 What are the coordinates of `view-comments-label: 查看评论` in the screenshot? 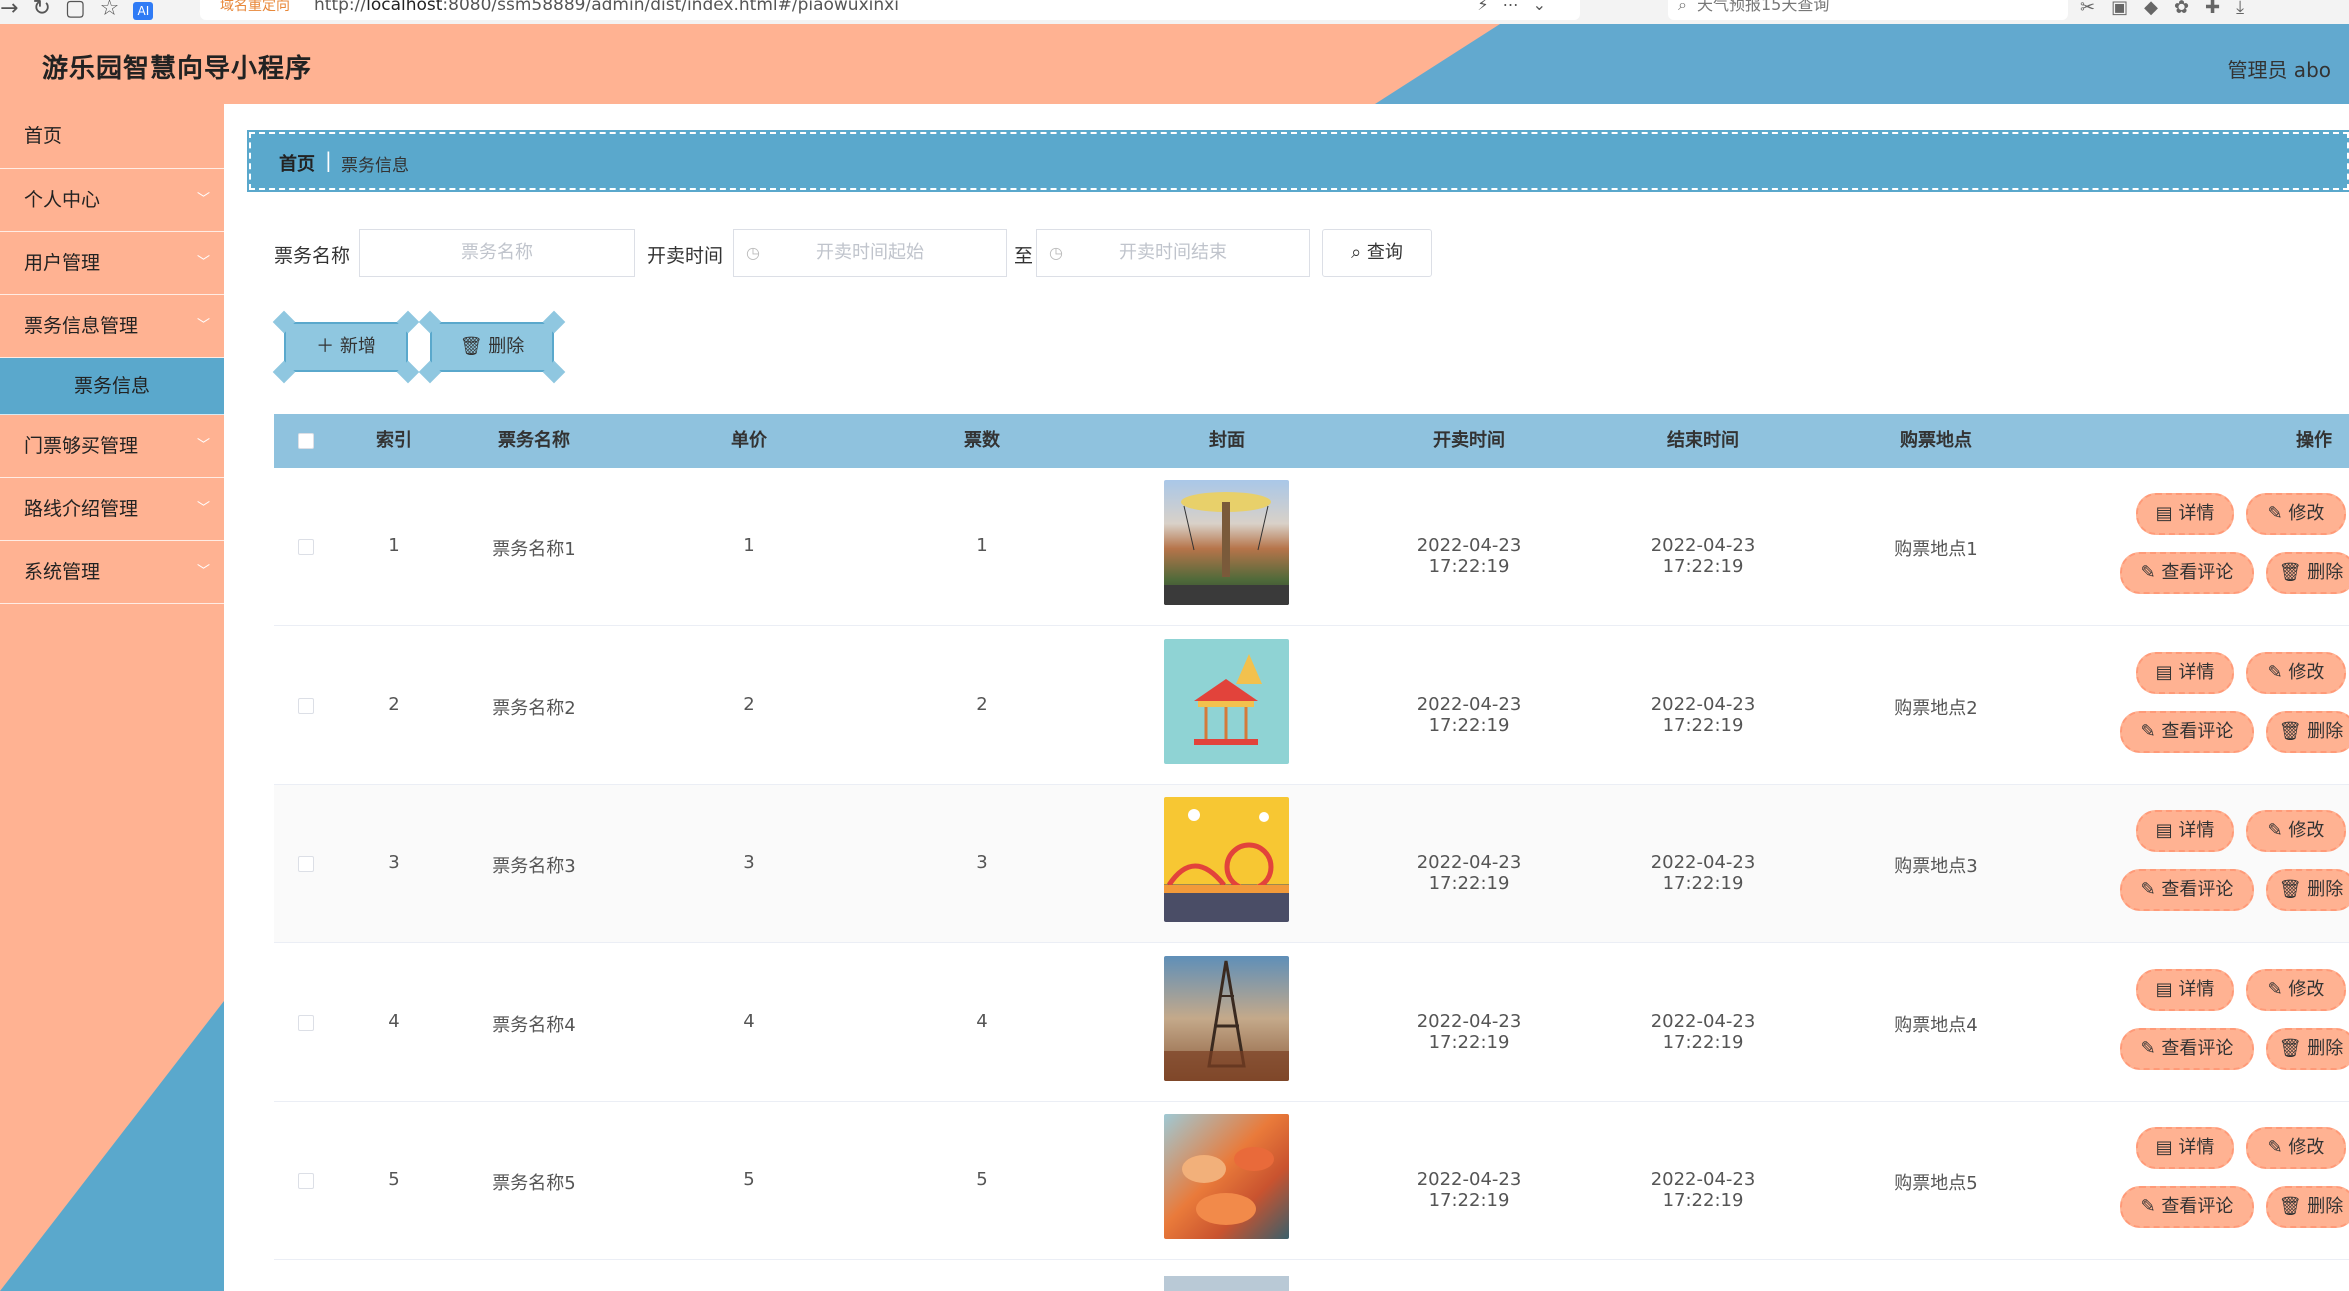 It's located at (2197, 731).